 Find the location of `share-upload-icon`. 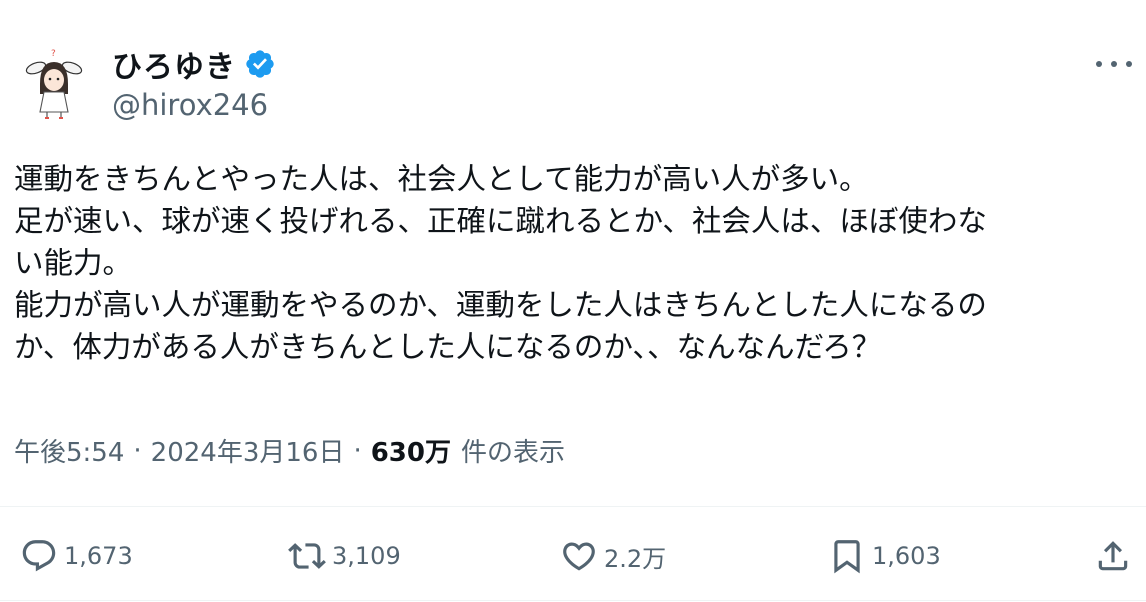

share-upload-icon is located at coordinates (1113, 556).